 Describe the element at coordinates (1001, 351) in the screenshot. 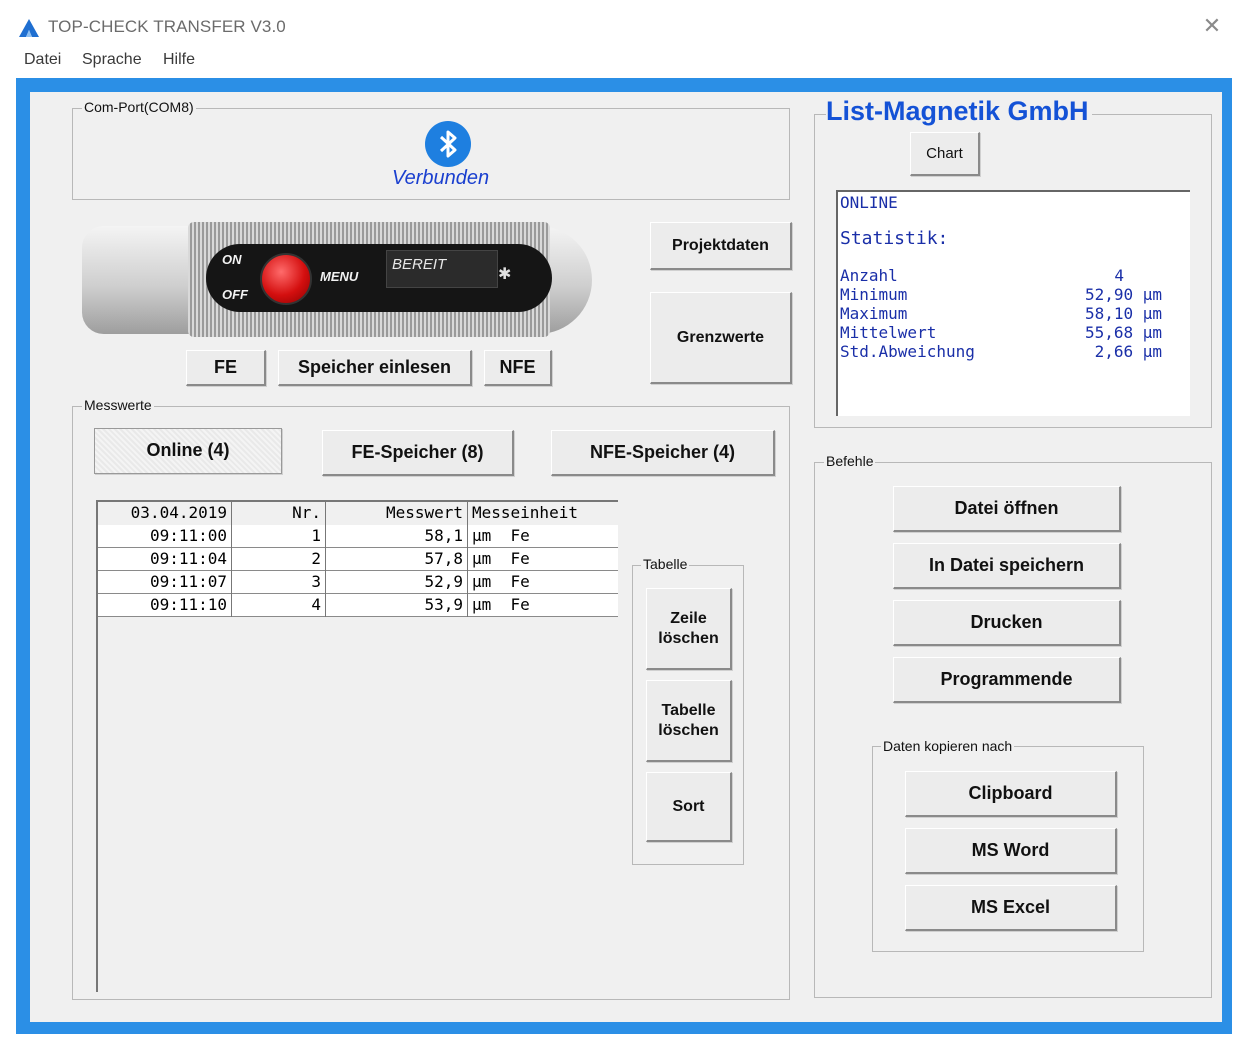

I see `stats-row: Std.Abweichung 2,66 µm` at that location.